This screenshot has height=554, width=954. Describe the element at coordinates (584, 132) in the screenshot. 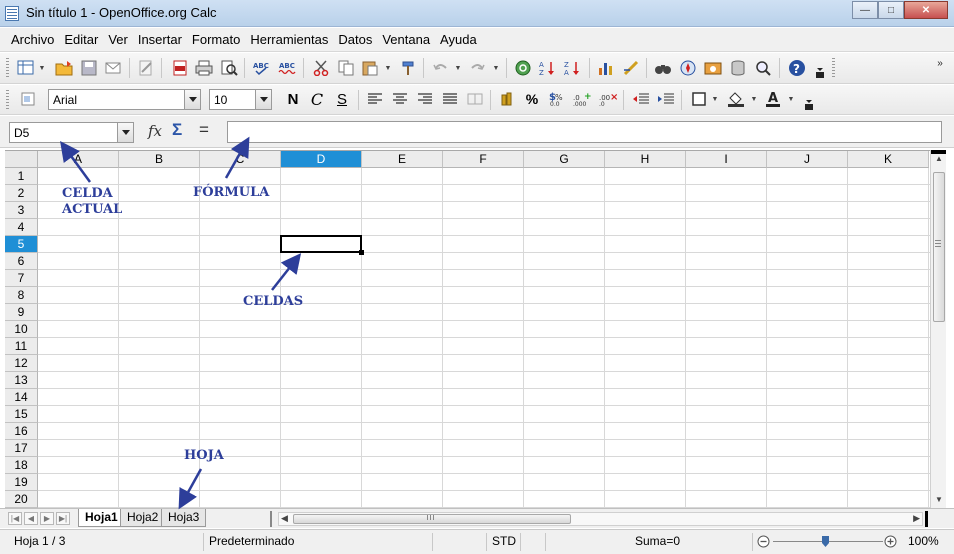

I see `formula-input` at that location.